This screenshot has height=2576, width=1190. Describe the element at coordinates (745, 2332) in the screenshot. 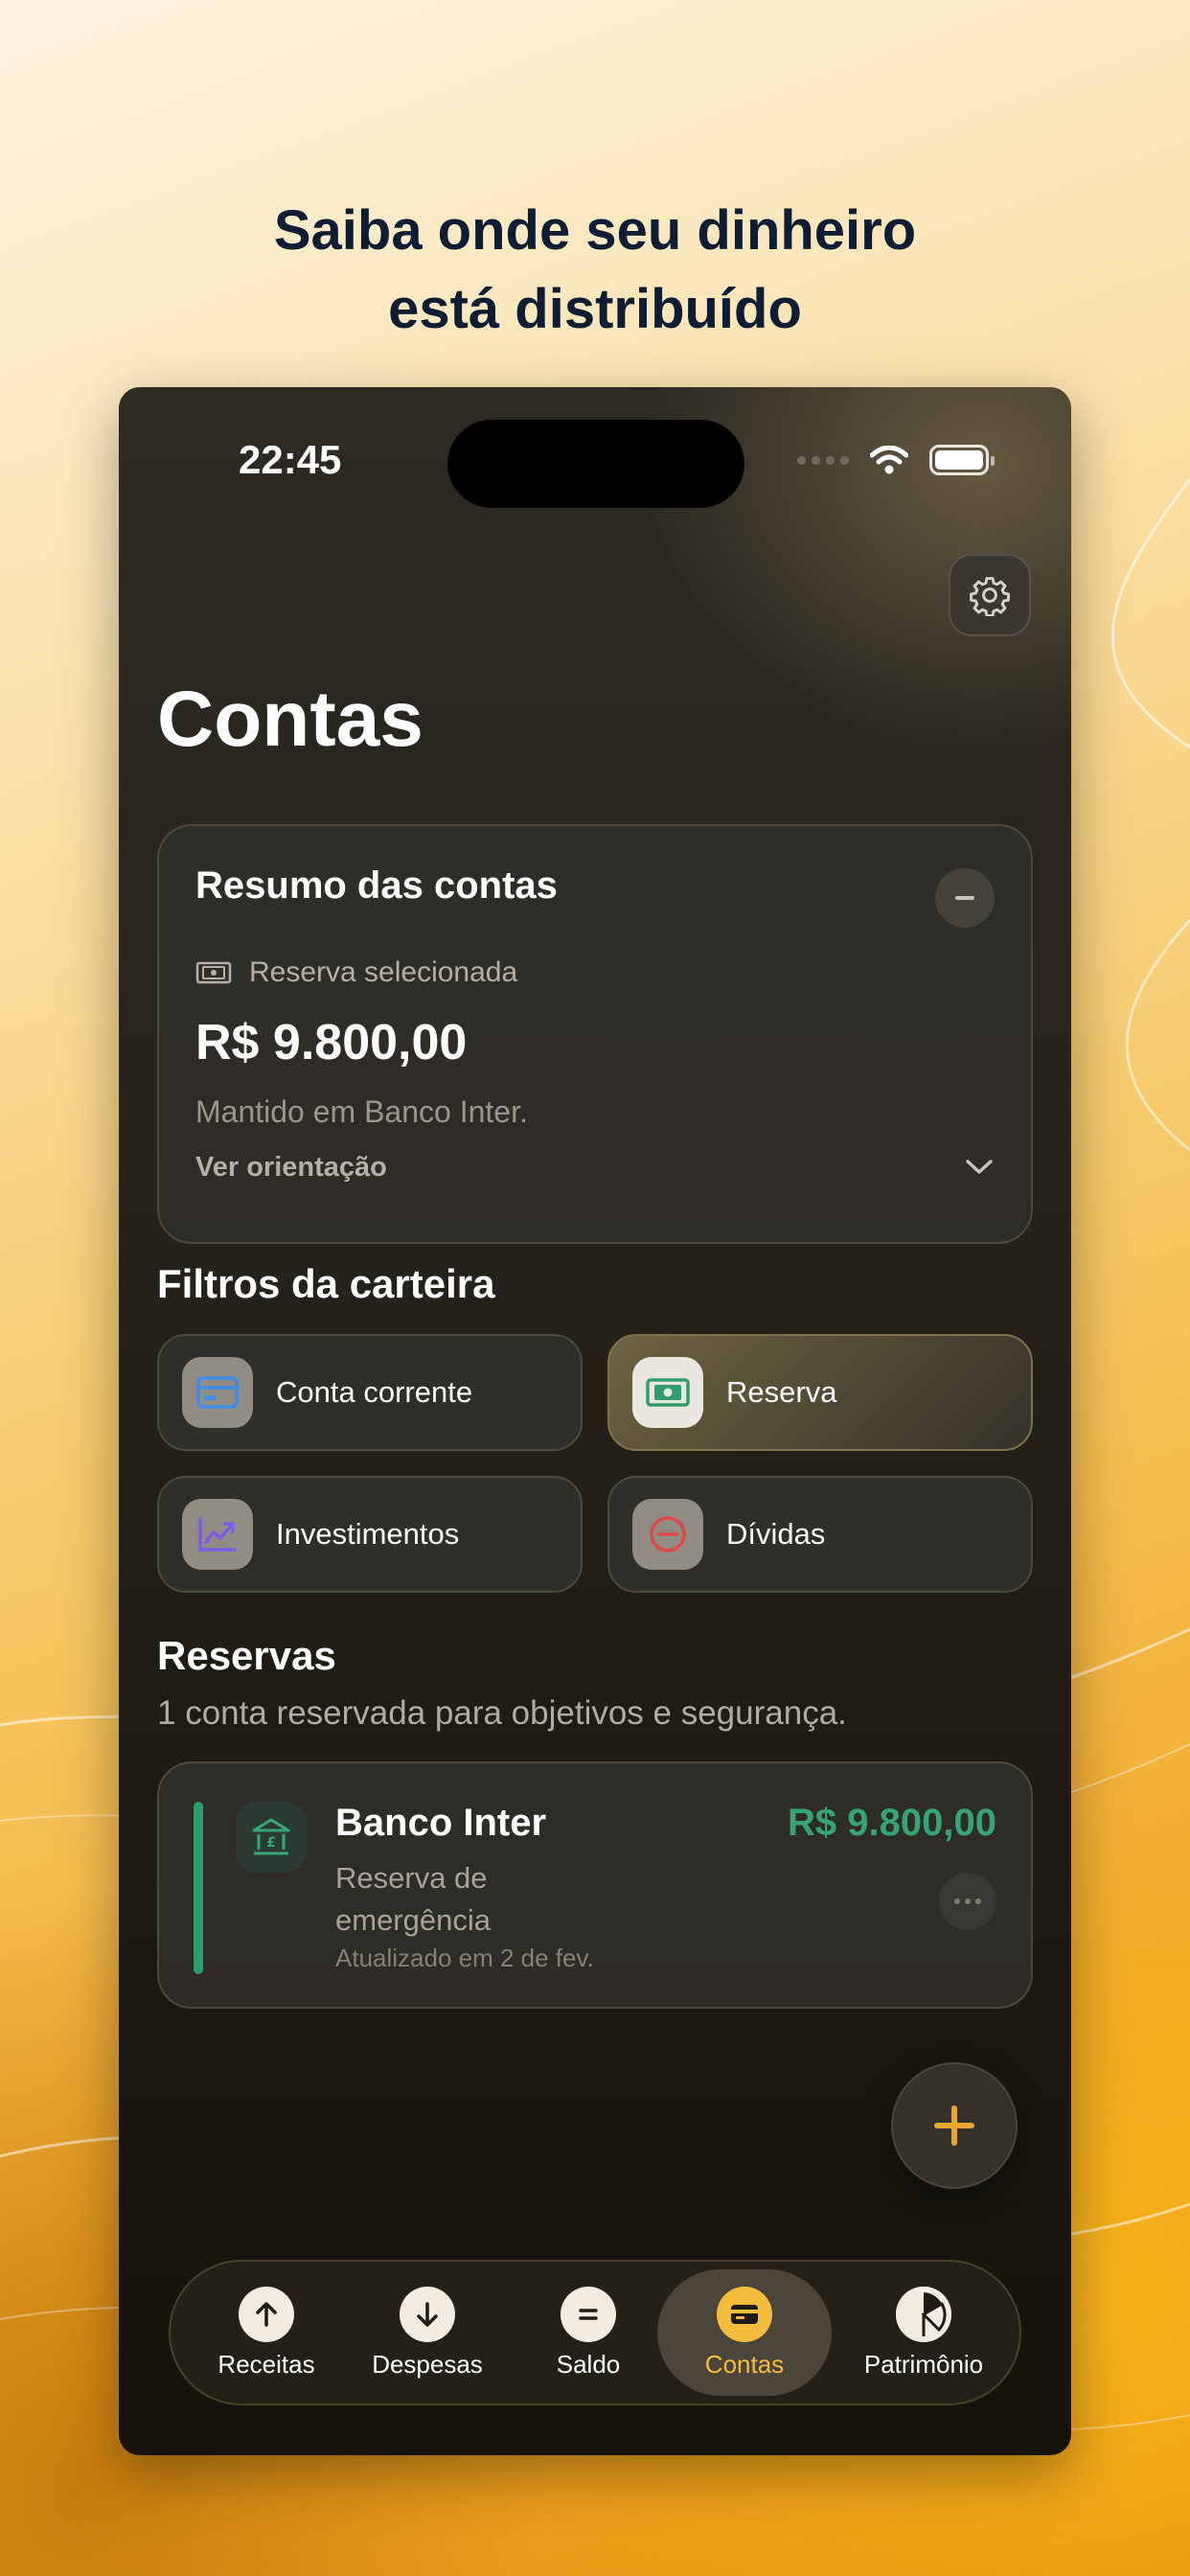

I see `tab-contas: Contas` at that location.